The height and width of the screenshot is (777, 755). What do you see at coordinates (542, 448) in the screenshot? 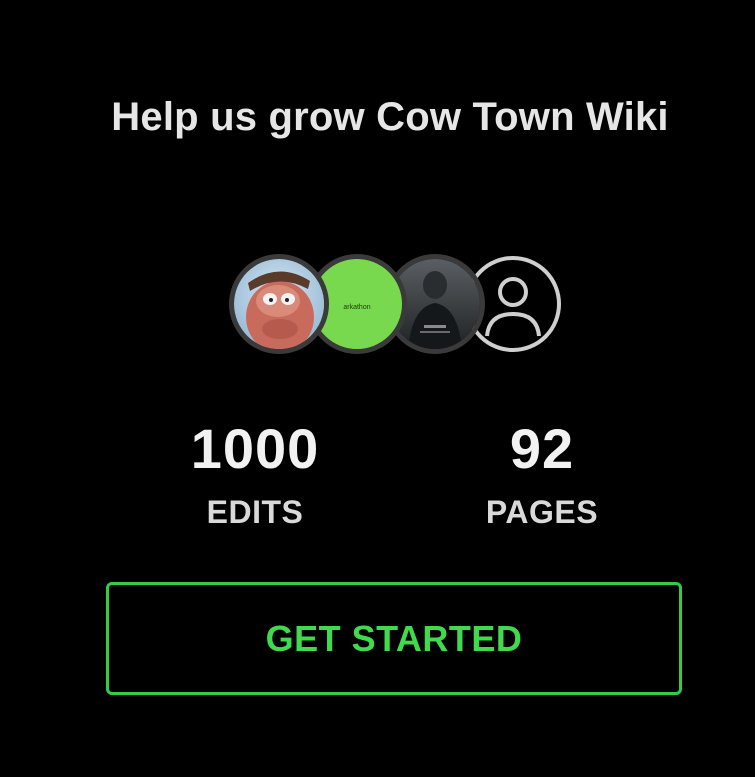
I see `pages-count: 92` at bounding box center [542, 448].